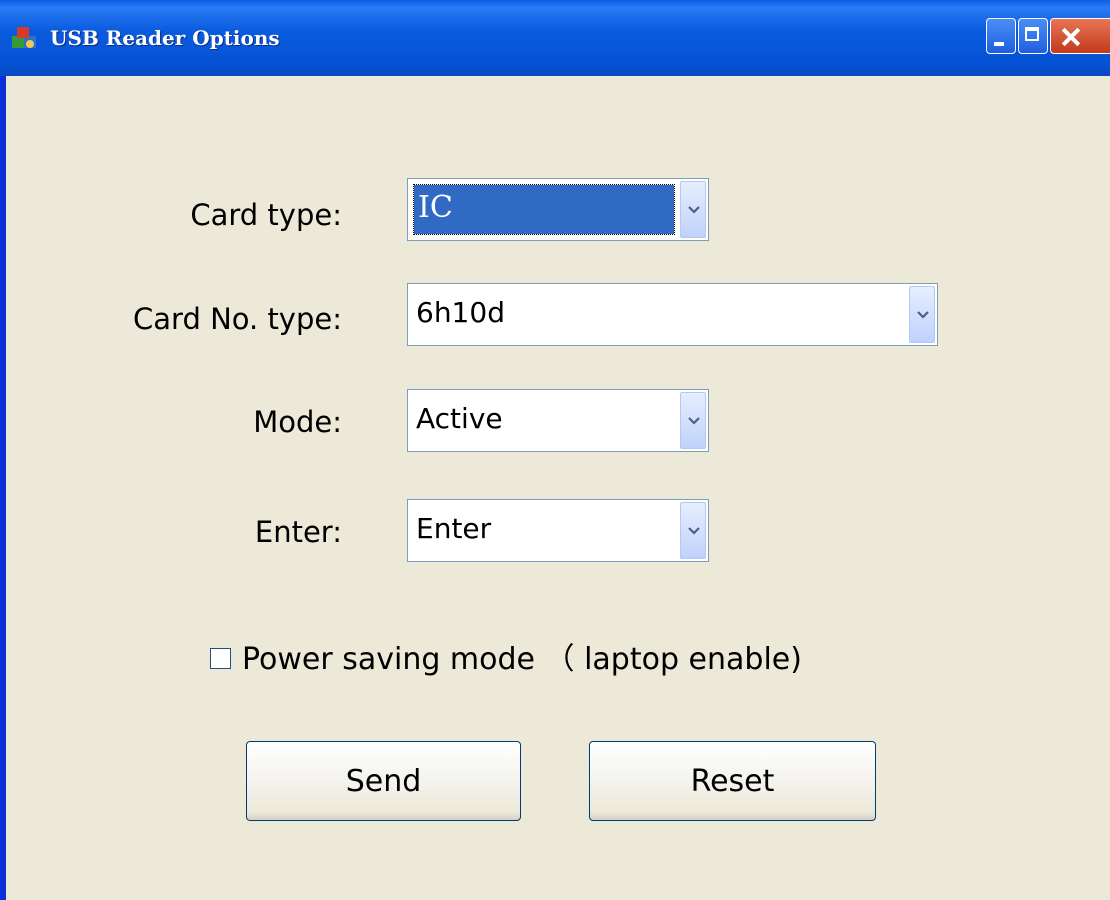 This screenshot has width=1110, height=900. Describe the element at coordinates (454, 528) in the screenshot. I see `enter-value: Enter` at that location.